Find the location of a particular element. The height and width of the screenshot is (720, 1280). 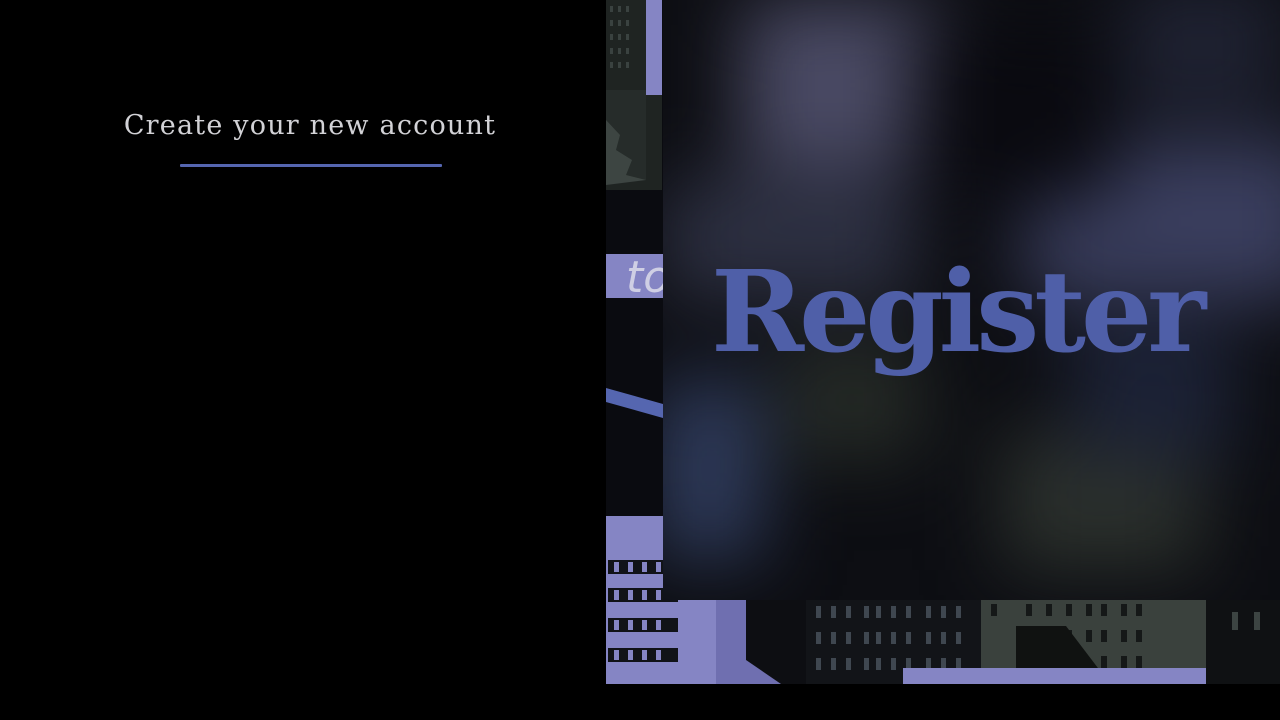

hero-title: Register is located at coordinates (958, 312).